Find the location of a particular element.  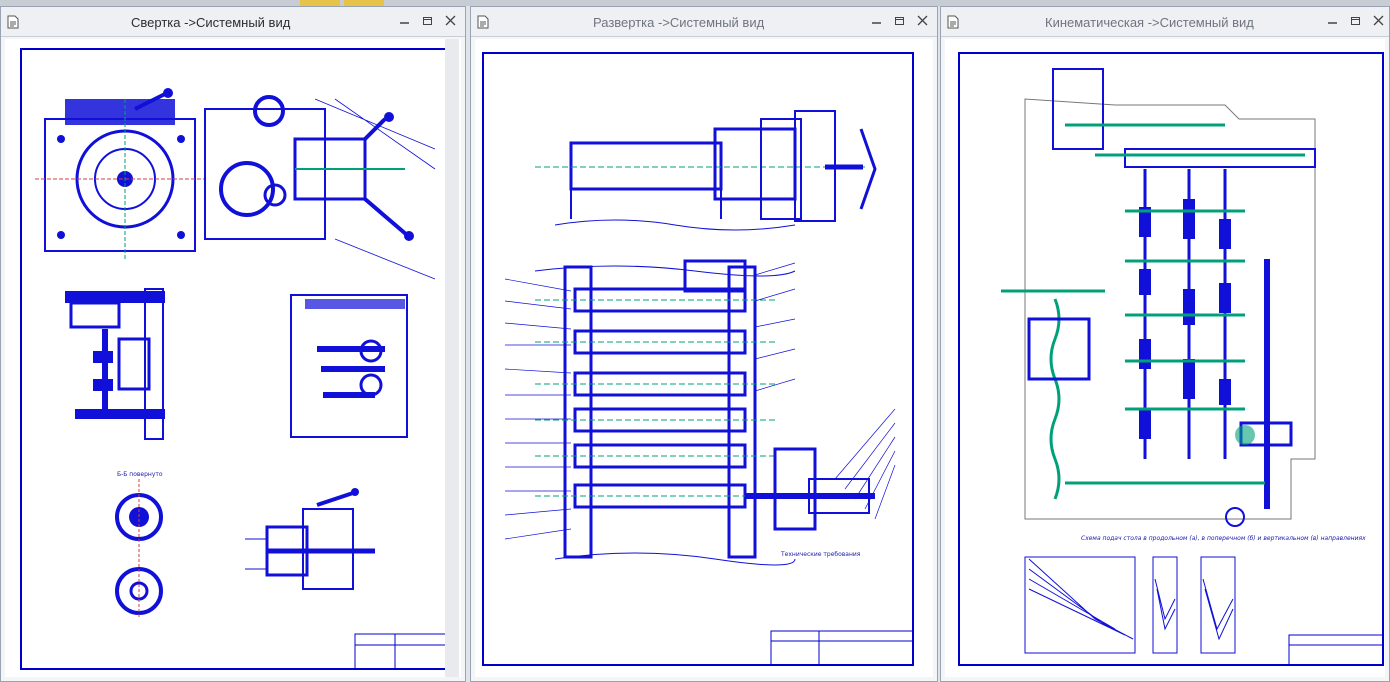

window-title: Кинематическая ->Системный вид is located at coordinates (1149, 22).